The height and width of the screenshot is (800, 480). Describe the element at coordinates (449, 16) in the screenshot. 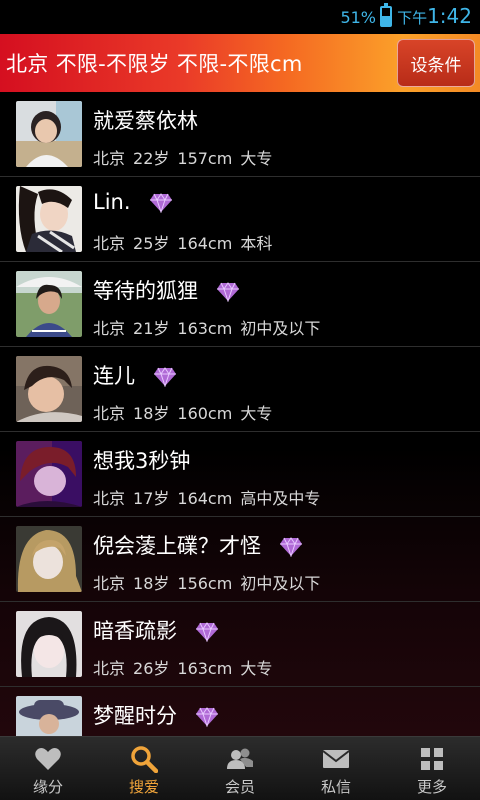

I see `clock-time: 1:42` at that location.